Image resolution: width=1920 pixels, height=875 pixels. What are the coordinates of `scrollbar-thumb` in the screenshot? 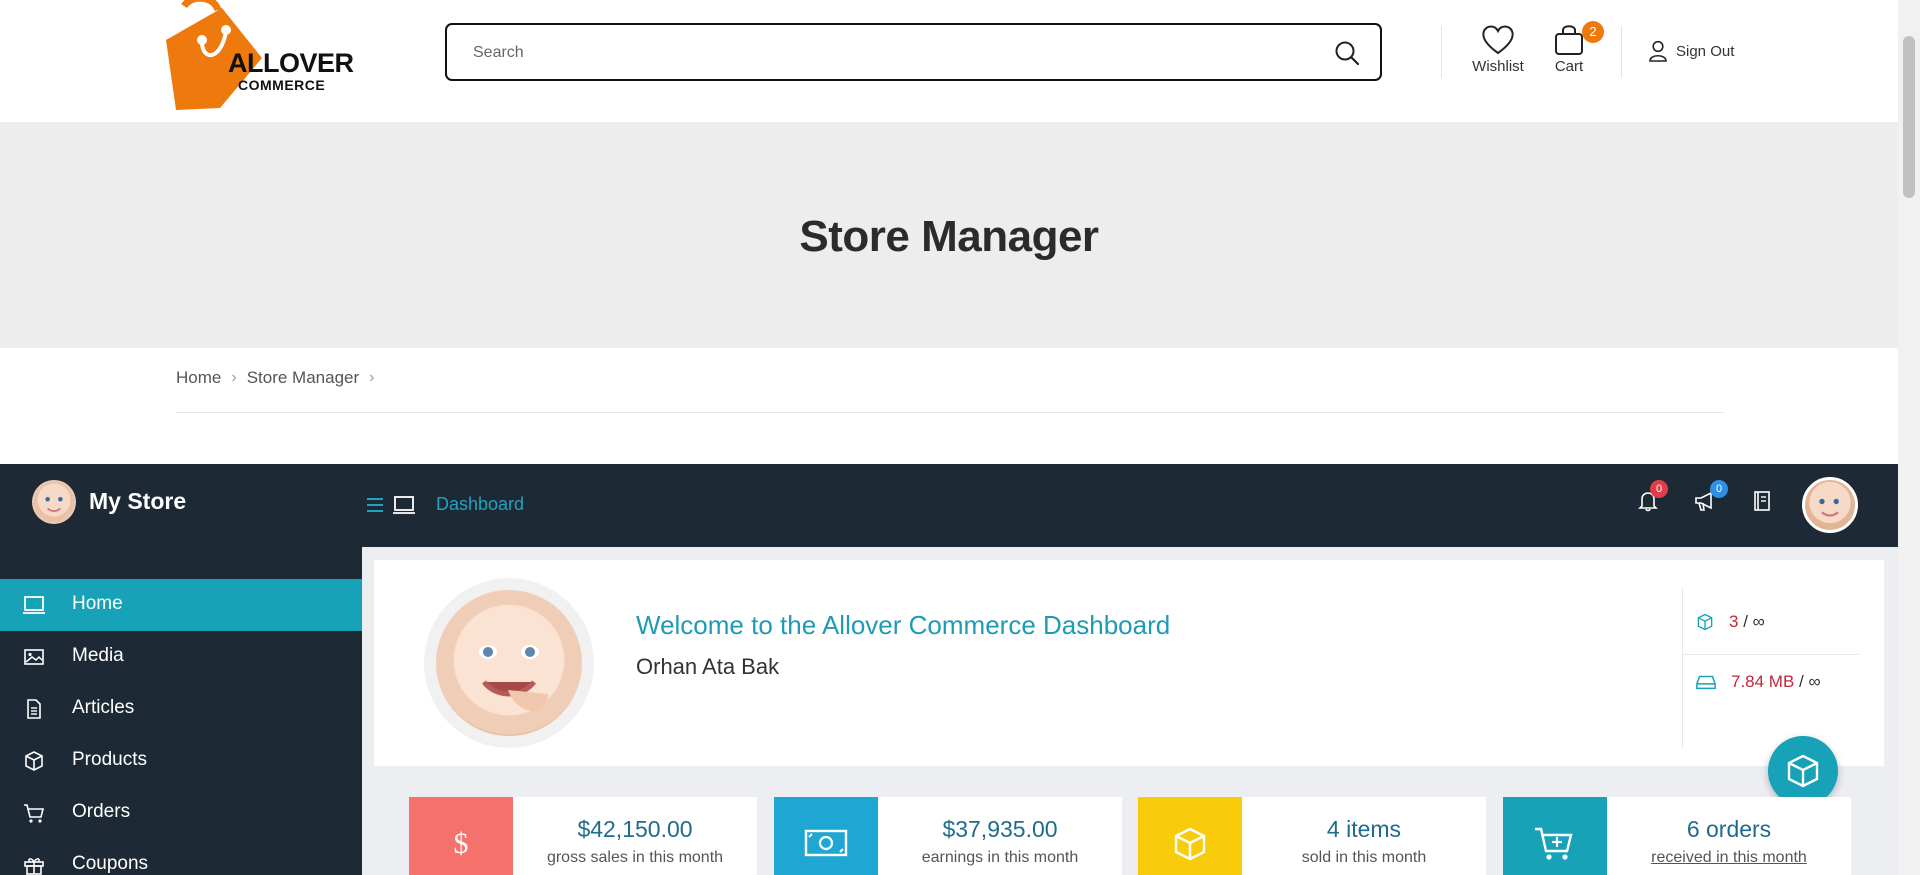 It's located at (1909, 117).